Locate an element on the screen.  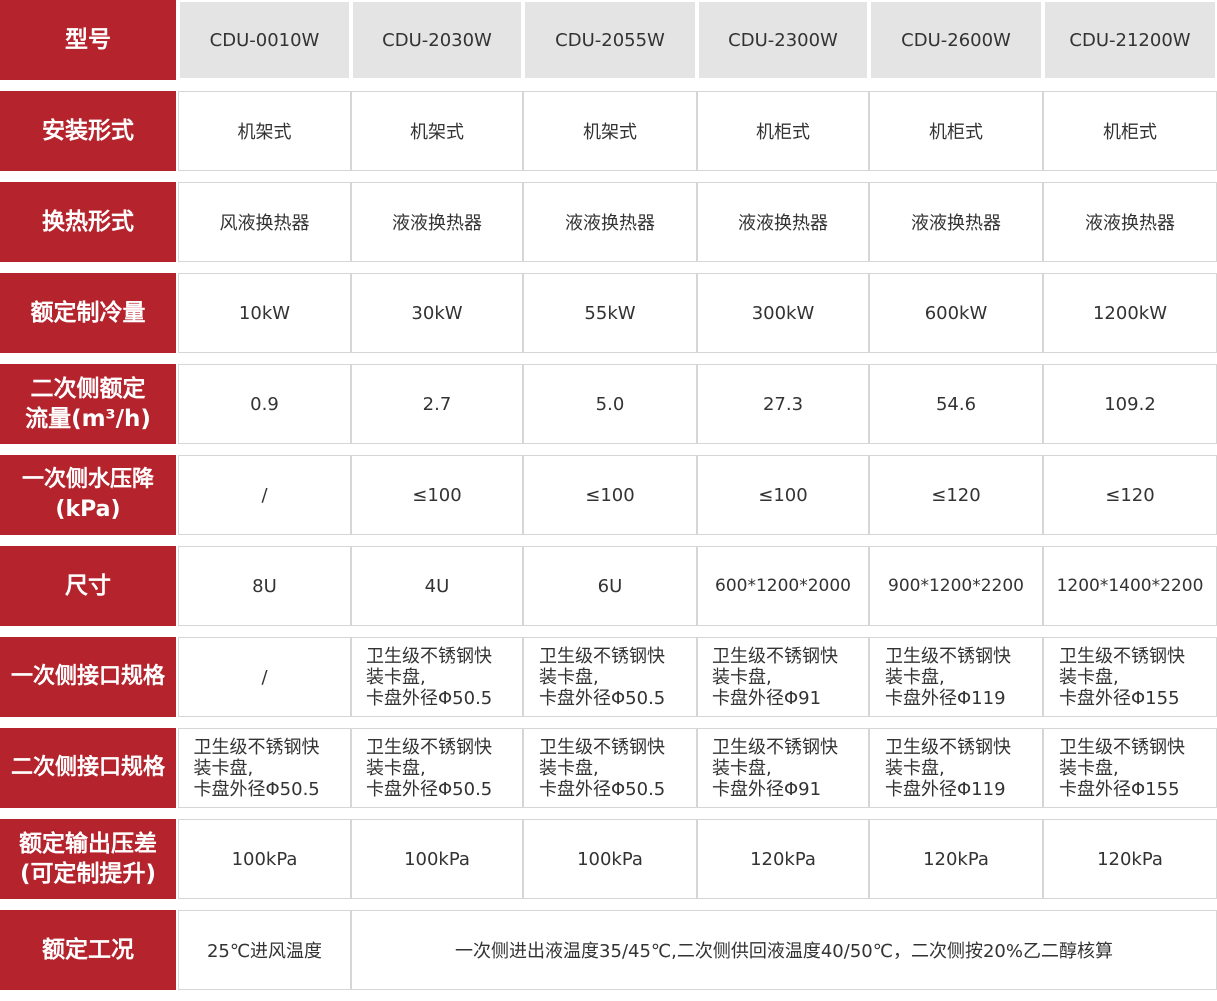
row-label-line: 一次侧水压降 is located at coordinates (87, 479).